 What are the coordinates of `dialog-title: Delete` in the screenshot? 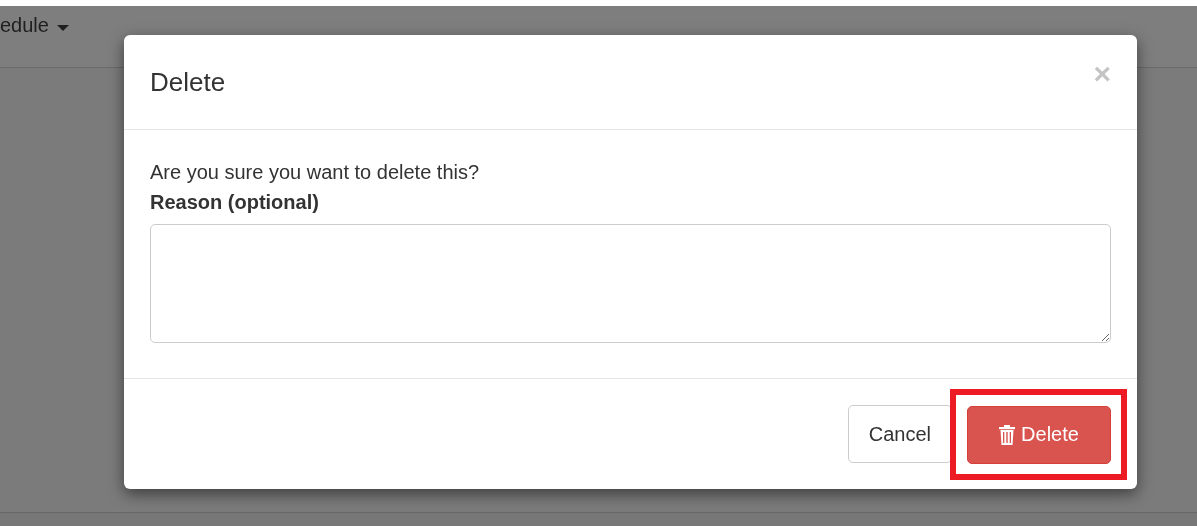 It's located at (188, 82).